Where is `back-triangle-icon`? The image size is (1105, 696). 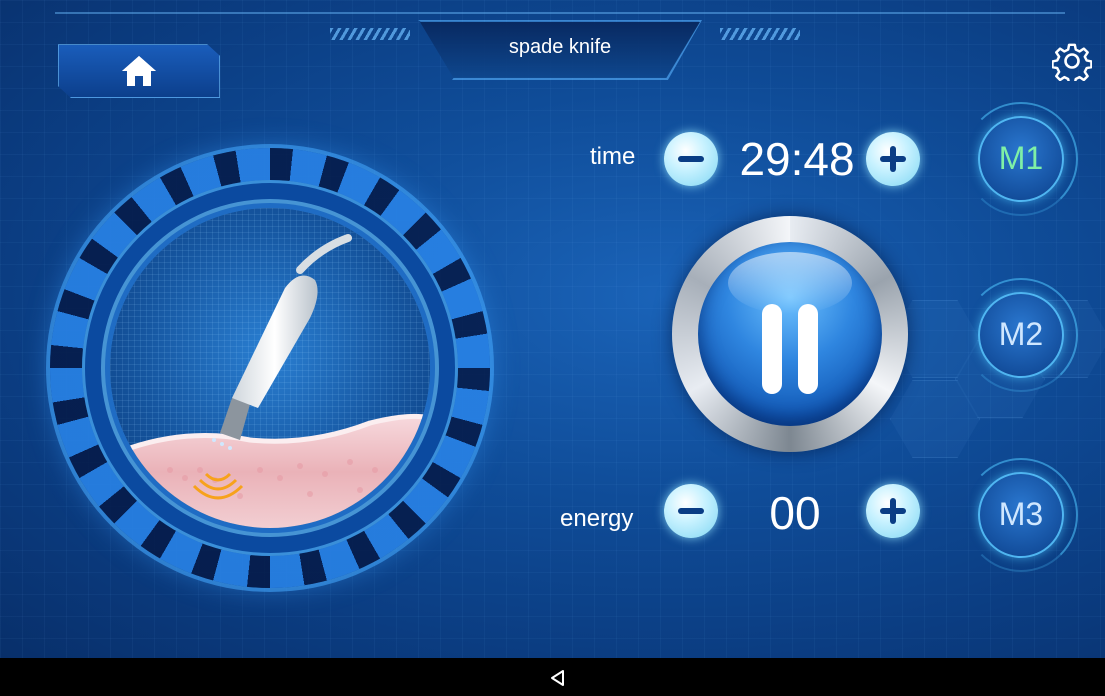 back-triangle-icon is located at coordinates (557, 678).